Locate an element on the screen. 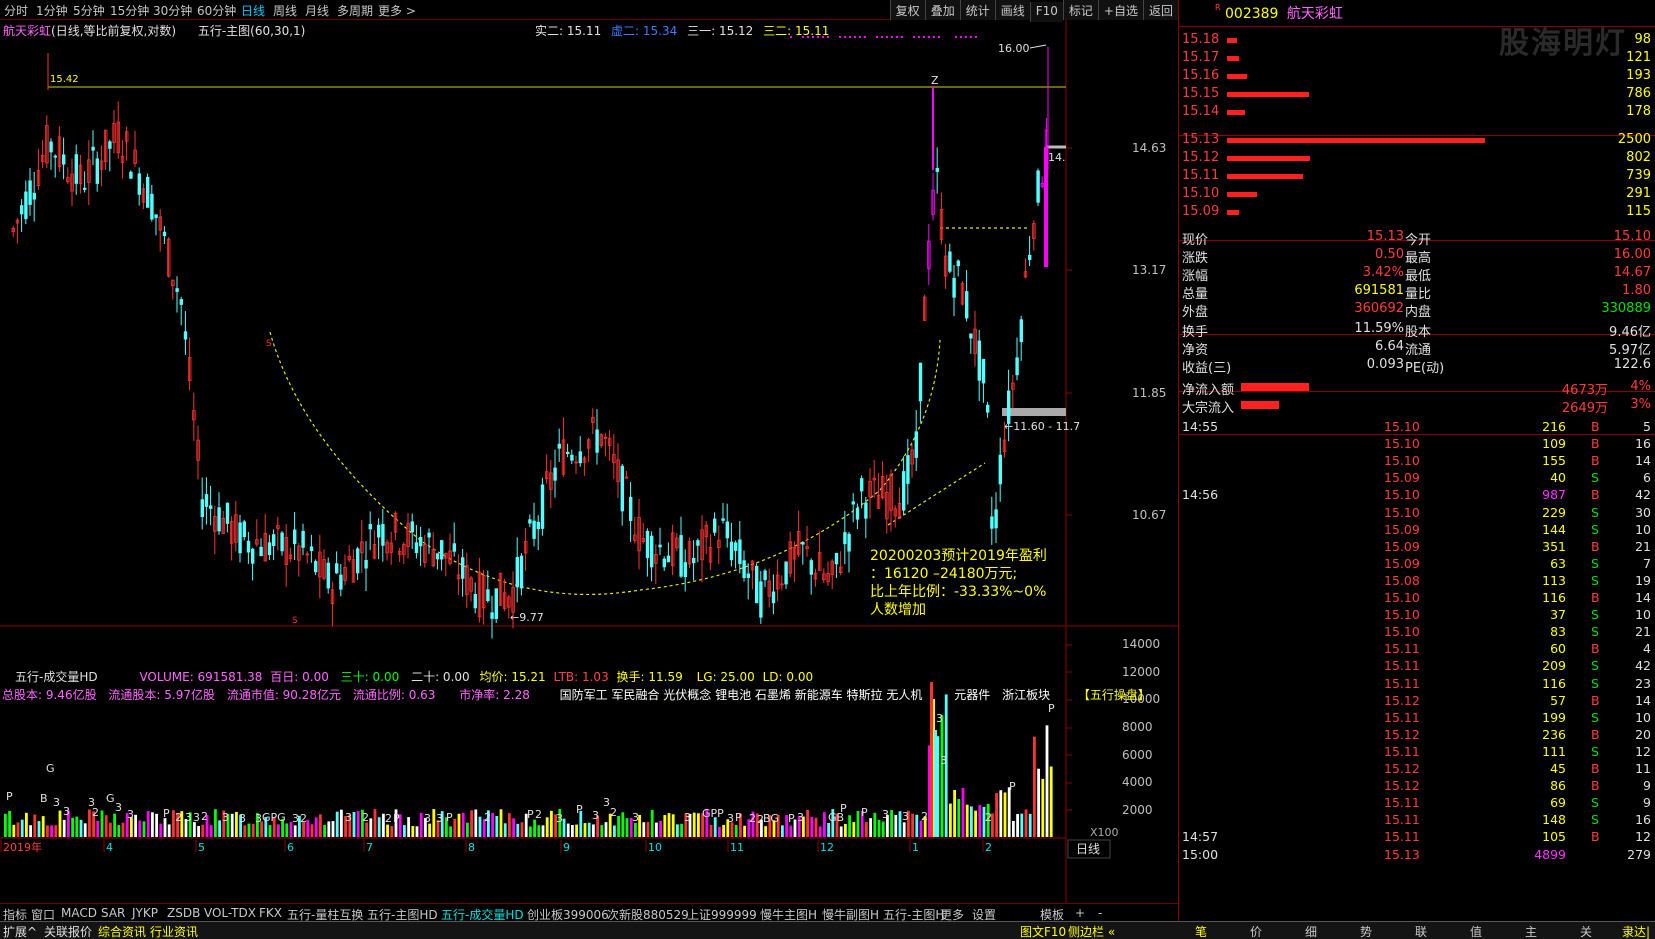 The height and width of the screenshot is (939, 1655). junjia-stat: 均价: 15.21 is located at coordinates (512, 677).